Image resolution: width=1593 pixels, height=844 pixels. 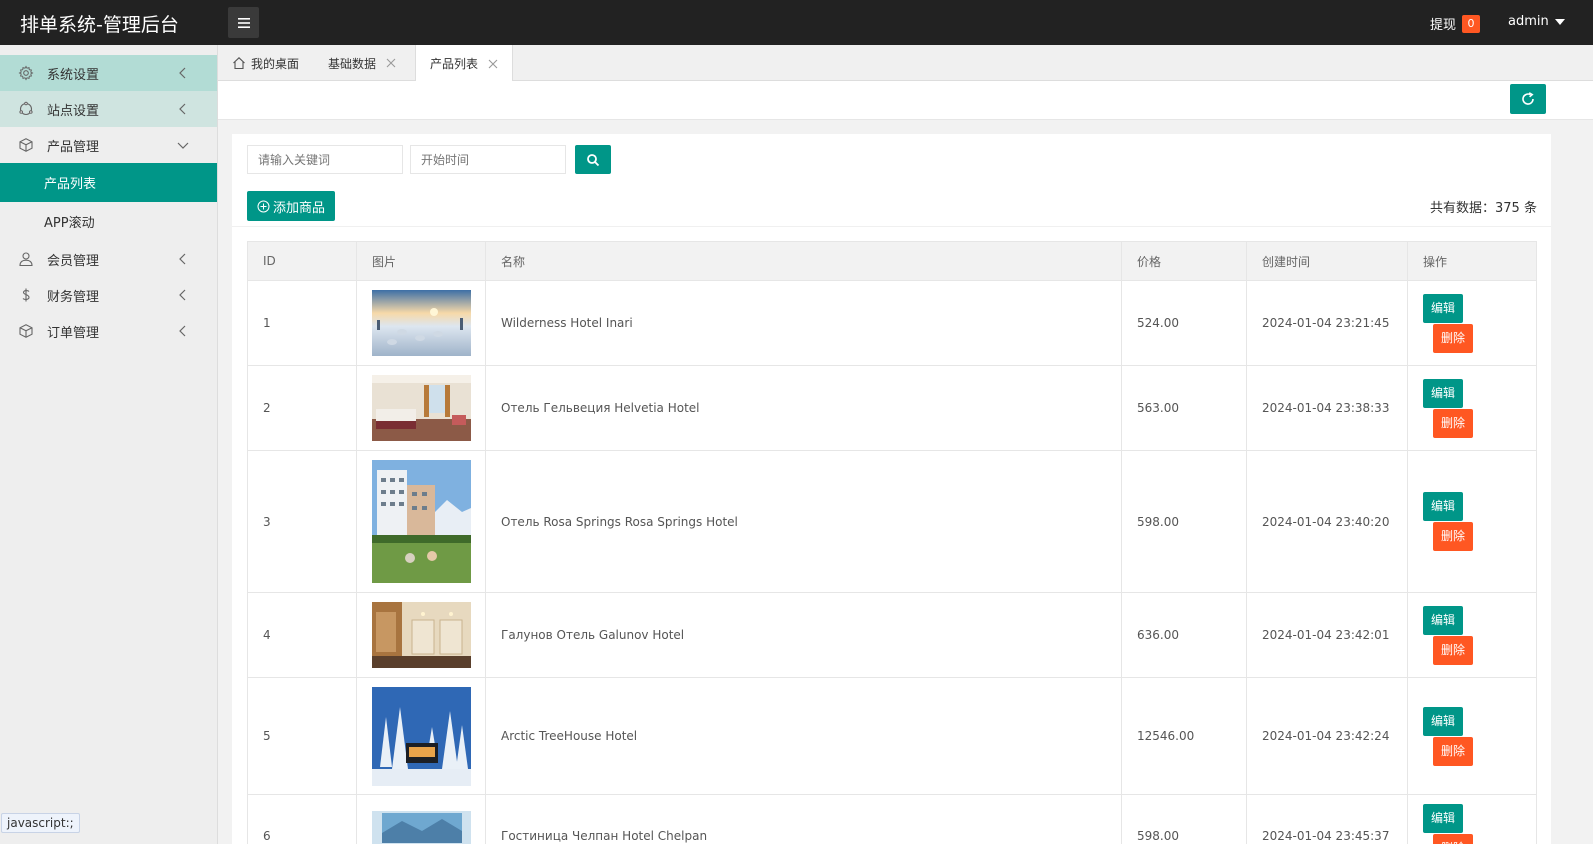 What do you see at coordinates (421, 408) in the screenshot?
I see `product-image-hotel-room` at bounding box center [421, 408].